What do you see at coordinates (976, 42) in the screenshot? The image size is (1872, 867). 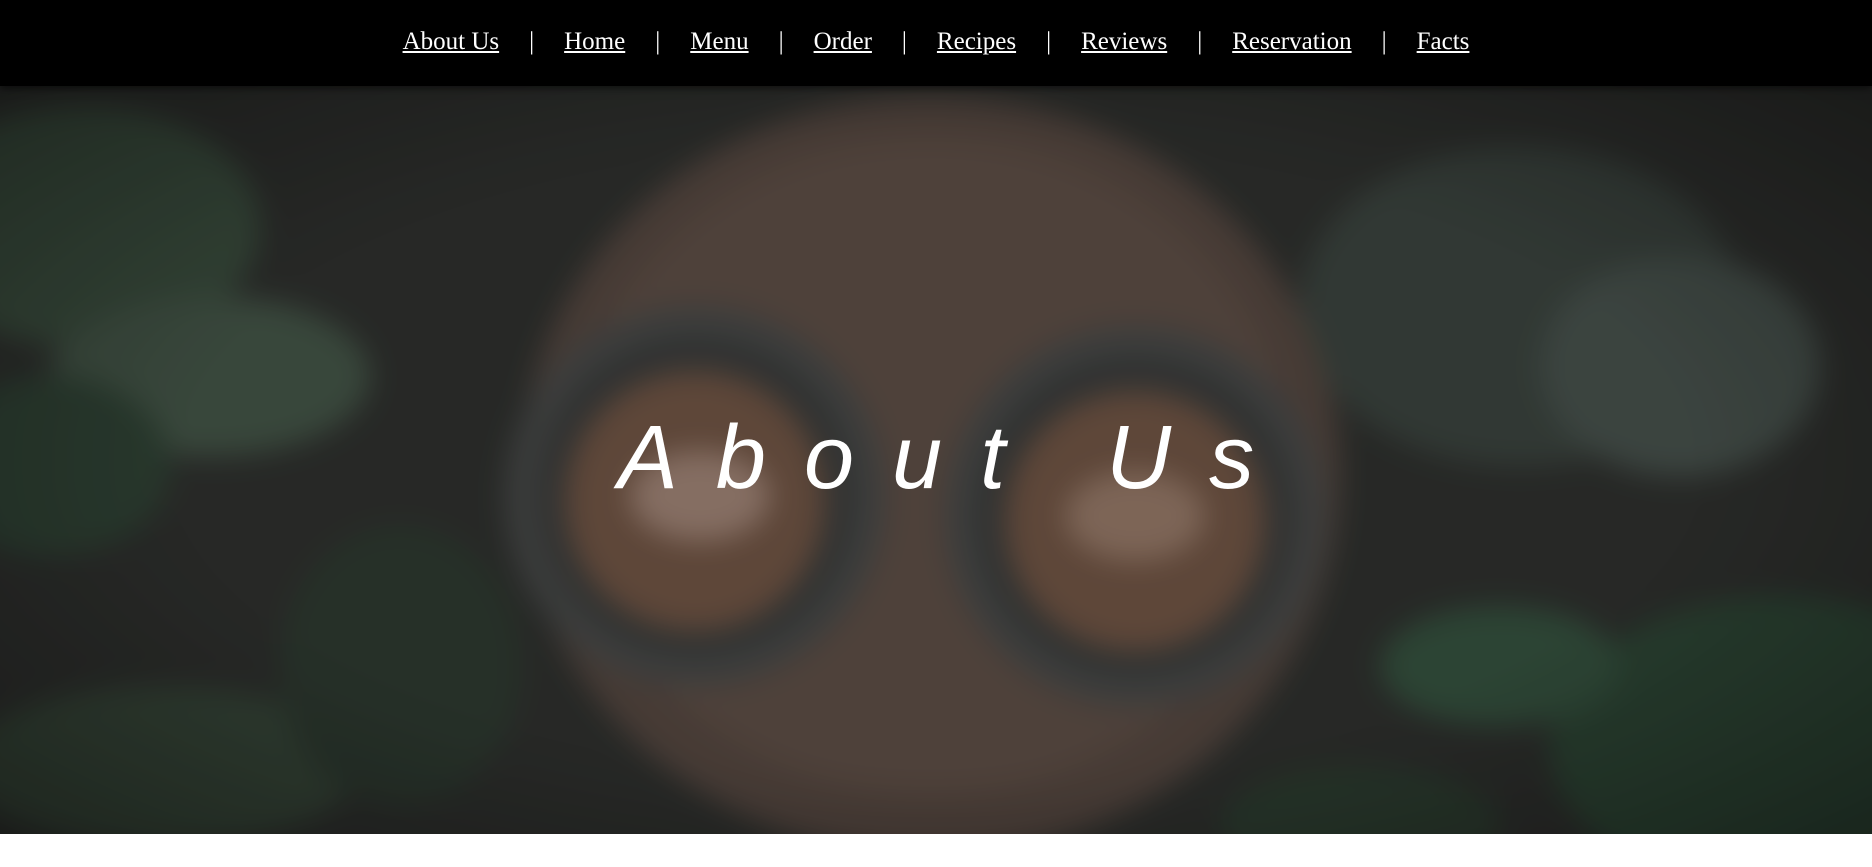 I see `nav-link-recipes: Recipes` at bounding box center [976, 42].